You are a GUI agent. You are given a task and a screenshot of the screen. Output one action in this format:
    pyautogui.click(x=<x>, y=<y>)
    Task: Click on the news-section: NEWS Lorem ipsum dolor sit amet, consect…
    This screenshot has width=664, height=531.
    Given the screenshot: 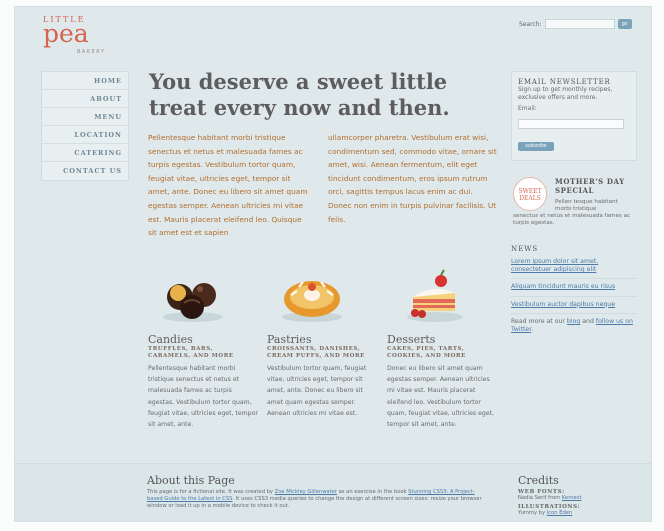 What is the action you would take?
    pyautogui.click(x=574, y=289)
    